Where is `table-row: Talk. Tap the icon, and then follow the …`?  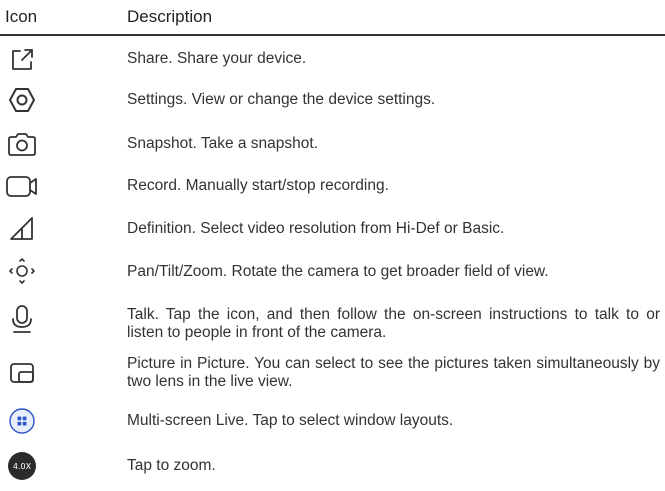 table-row: Talk. Tap the icon, and then follow the … is located at coordinates (332, 322).